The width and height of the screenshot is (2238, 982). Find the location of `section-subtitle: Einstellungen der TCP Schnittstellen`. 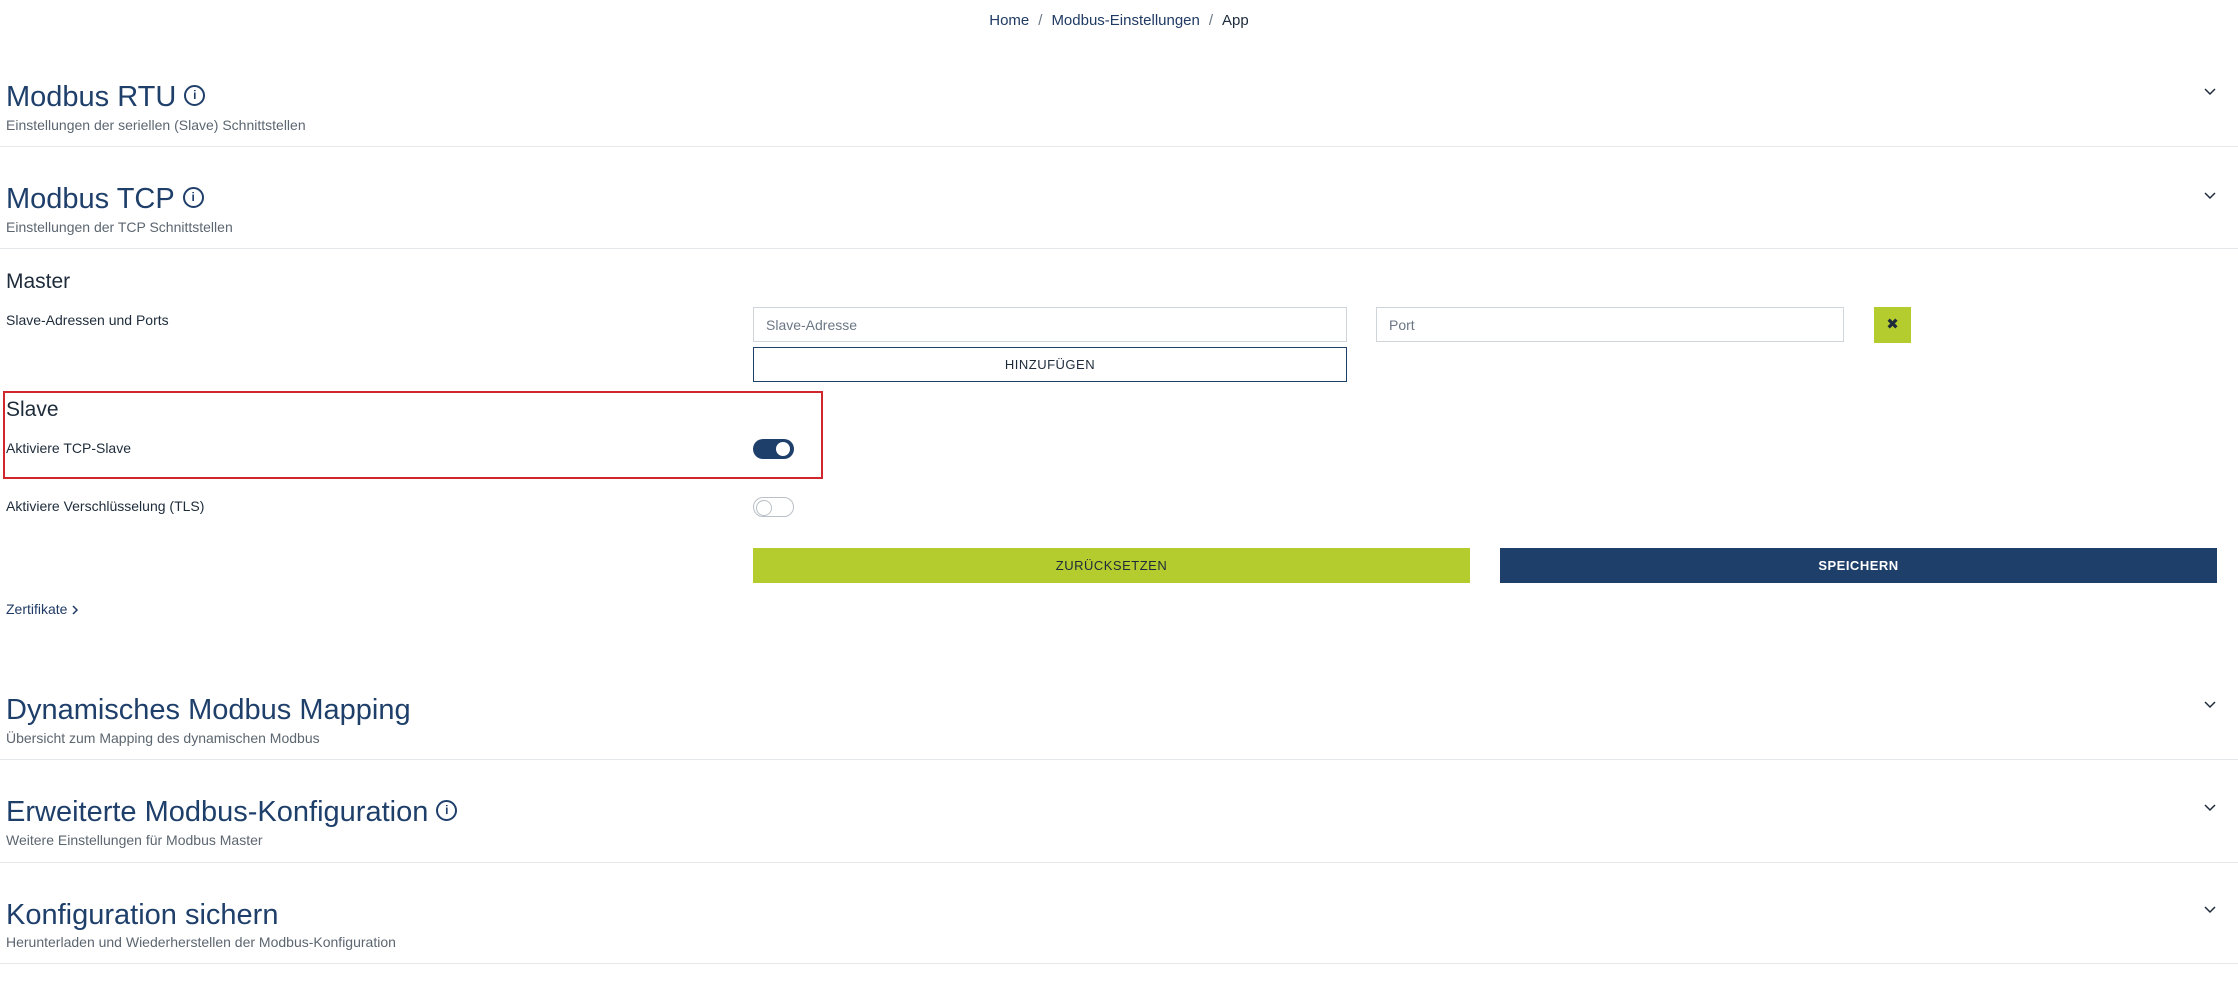

section-subtitle: Einstellungen der TCP Schnittstellen is located at coordinates (119, 227).